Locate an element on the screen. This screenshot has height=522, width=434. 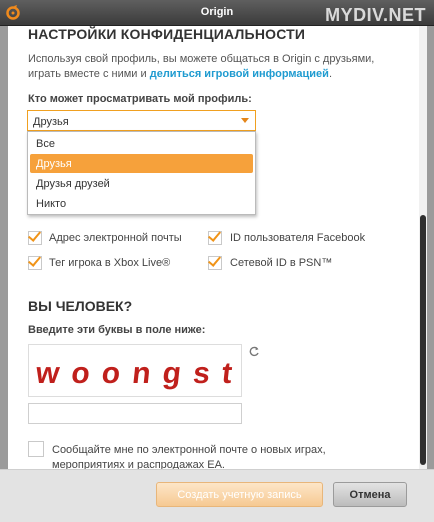
window-border-left is located at coordinates (4, 274).